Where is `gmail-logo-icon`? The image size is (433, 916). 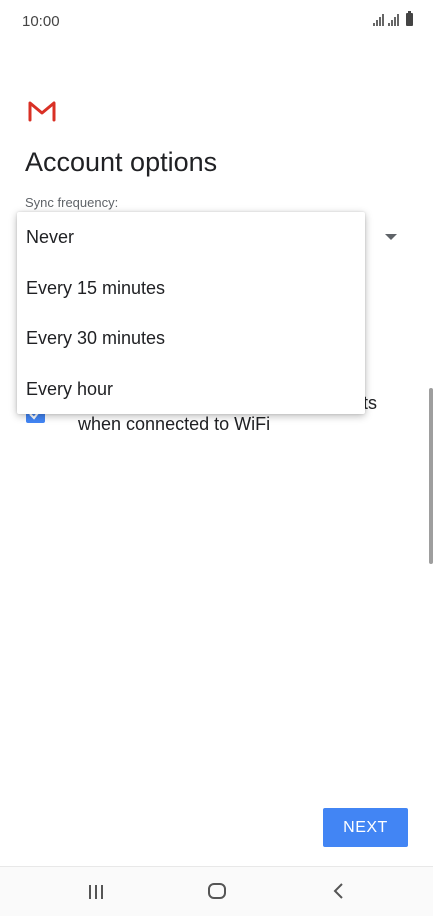 gmail-logo-icon is located at coordinates (42, 111).